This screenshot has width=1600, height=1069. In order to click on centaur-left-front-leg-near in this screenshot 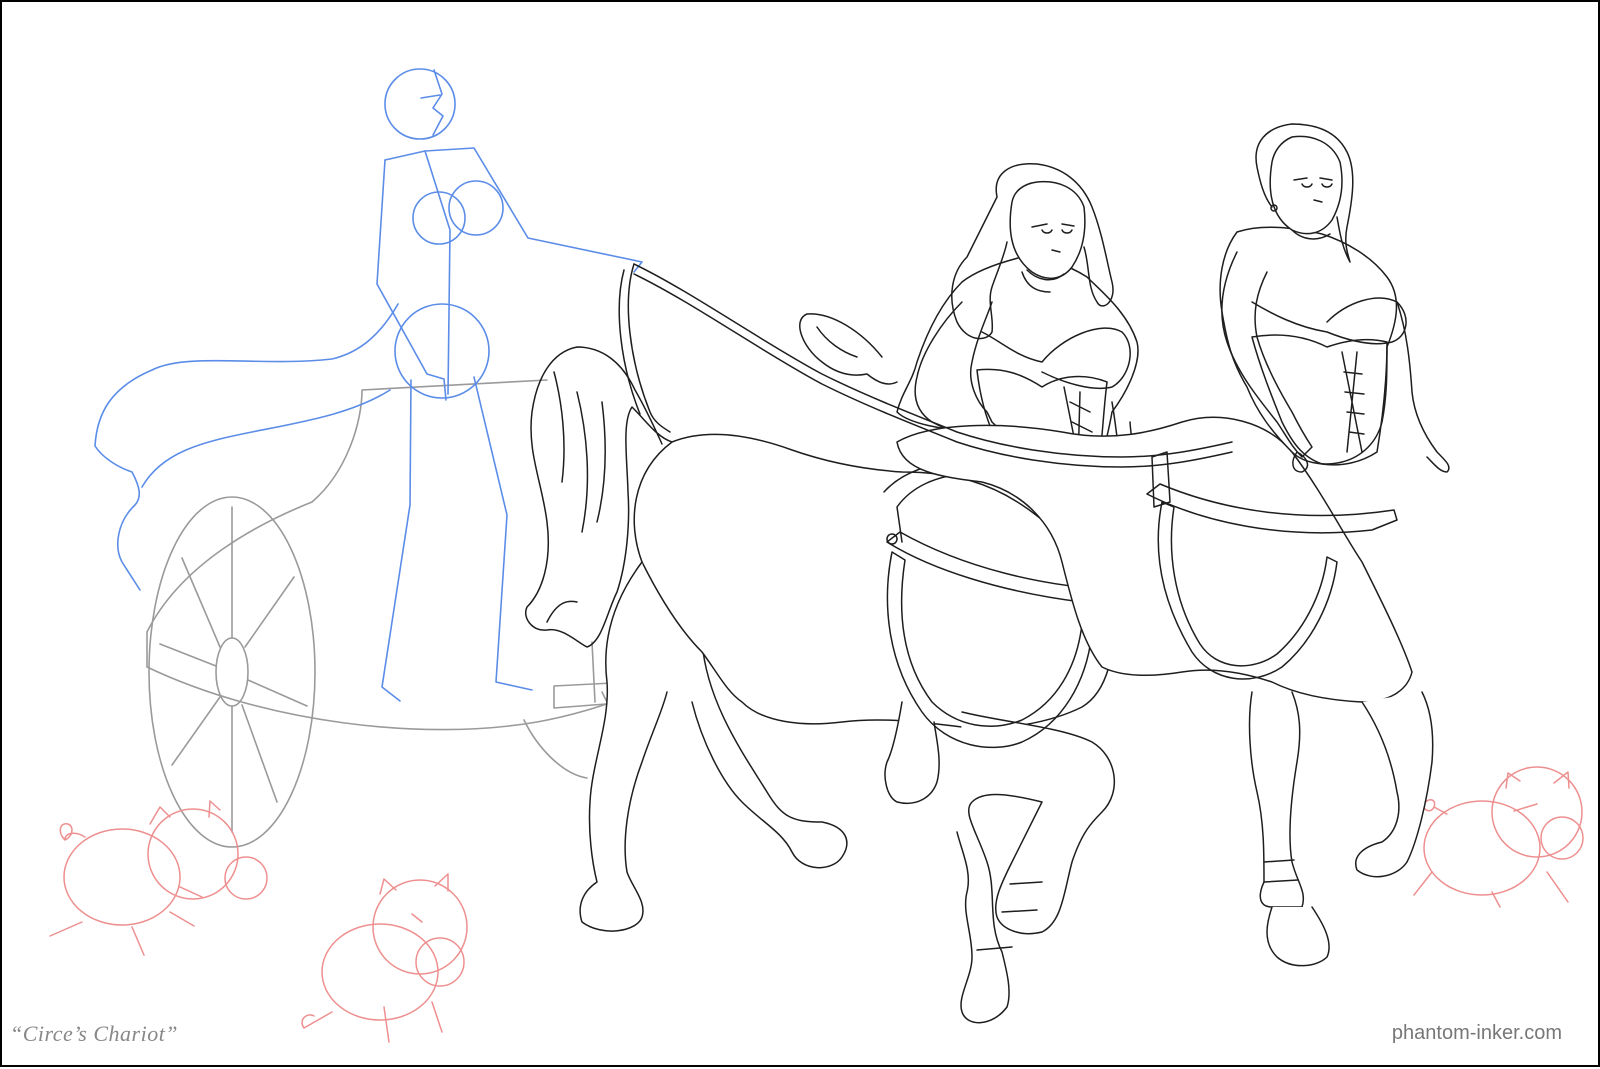, I will do `click(1036, 867)`.